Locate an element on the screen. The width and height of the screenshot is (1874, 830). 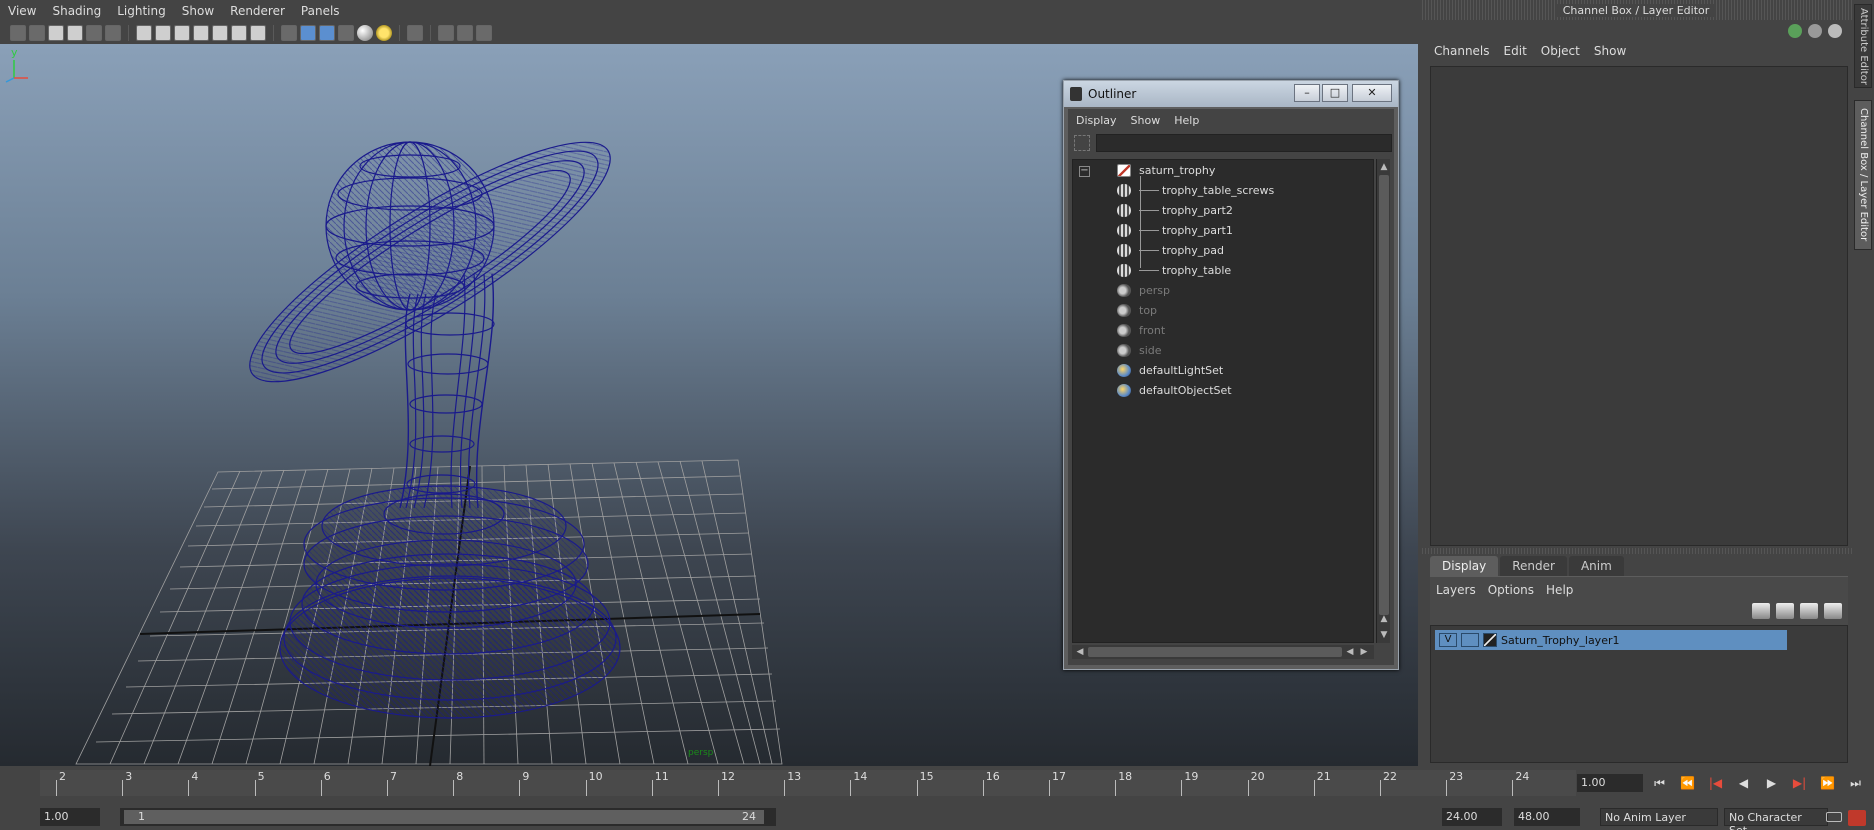
camera-attributes-icon is located at coordinates (37, 33).